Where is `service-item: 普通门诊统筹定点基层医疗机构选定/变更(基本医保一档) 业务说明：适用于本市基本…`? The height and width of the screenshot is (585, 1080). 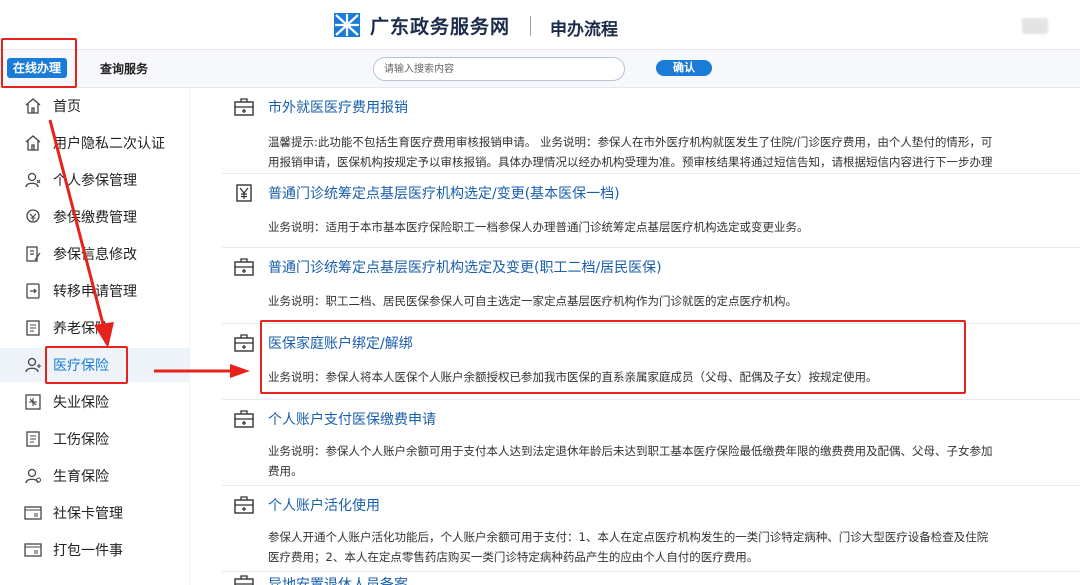
service-item: 普通门诊统筹定点基层医疗机构选定/变更(基本医保一档) 业务说明：适用于本市基本… is located at coordinates (651, 211).